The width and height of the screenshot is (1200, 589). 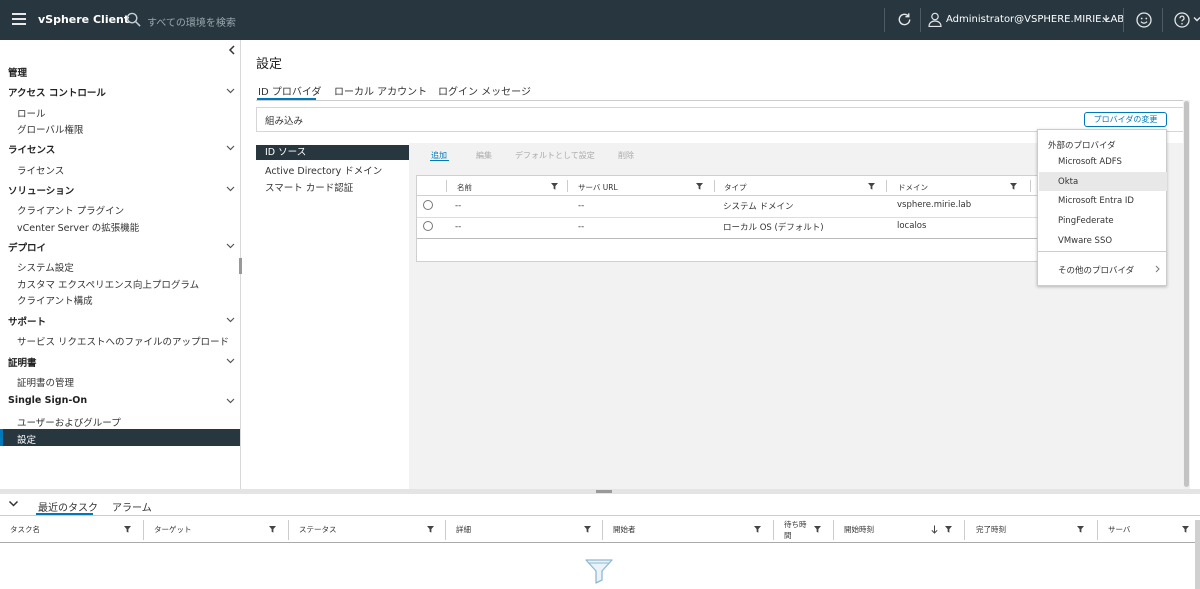 What do you see at coordinates (1090, 162) in the screenshot?
I see `menu-item-microsoft-adfs: Microsoft ADFS` at bounding box center [1090, 162].